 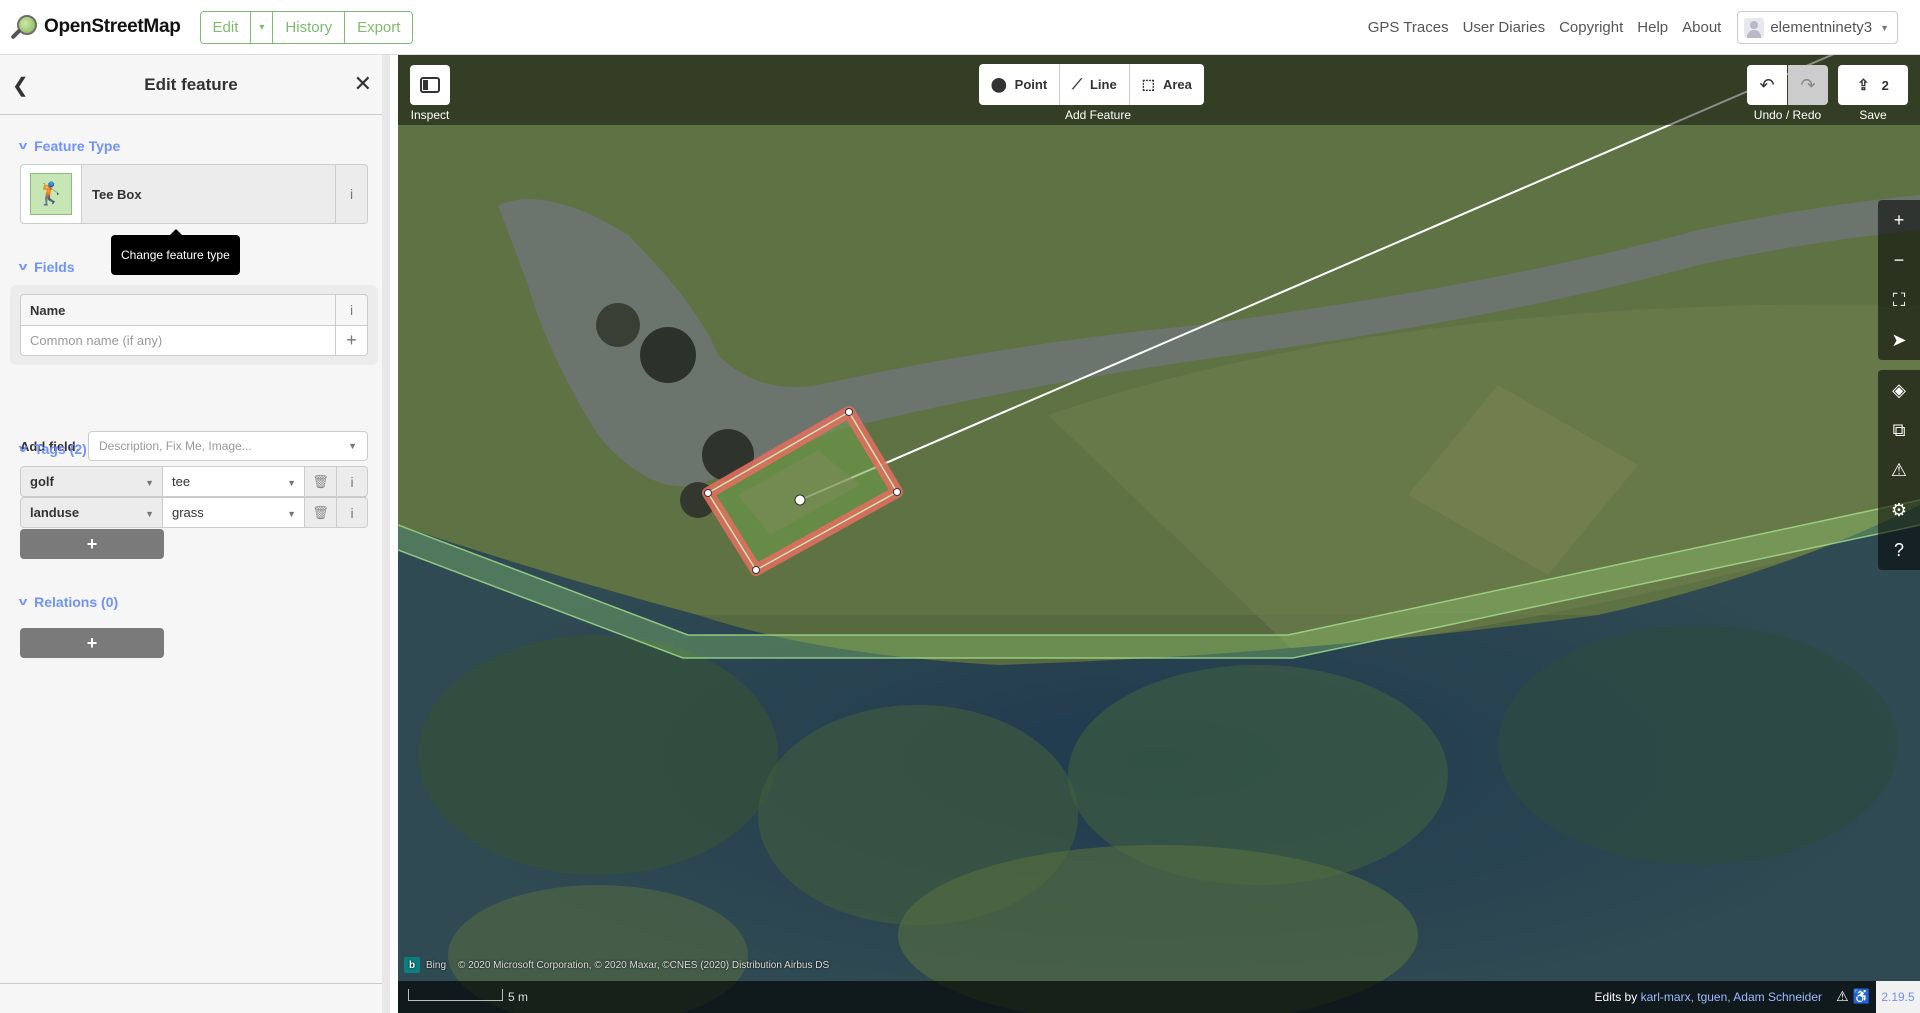 I want to click on preset-name: Tee Box, so click(x=117, y=194).